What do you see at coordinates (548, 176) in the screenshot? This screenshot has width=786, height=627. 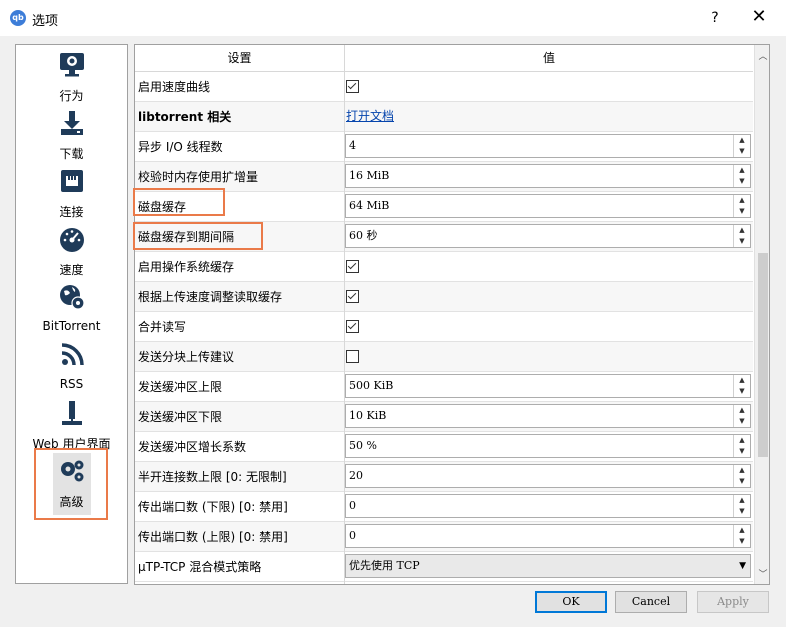 I see `setting-spinbox: 16 MiB ▲ ▼` at bounding box center [548, 176].